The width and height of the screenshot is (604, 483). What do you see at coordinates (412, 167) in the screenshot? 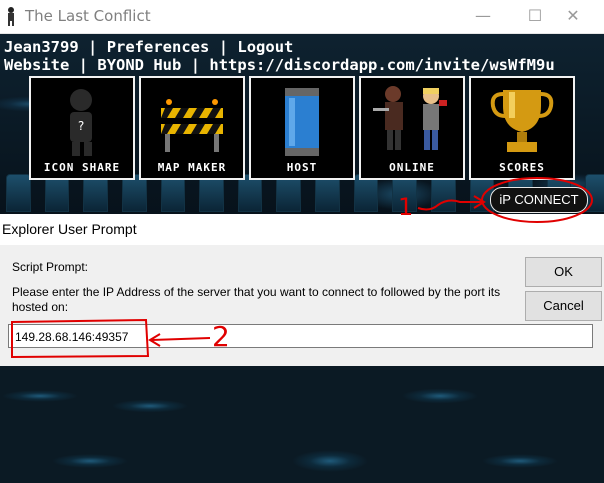
I see `tile-label: Online` at bounding box center [412, 167].